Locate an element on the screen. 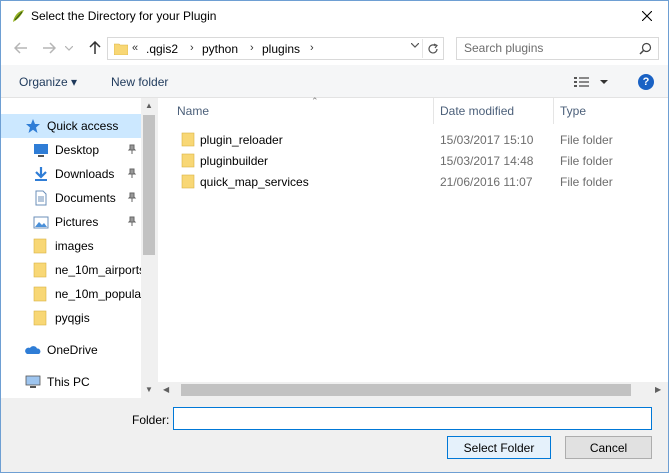 The height and width of the screenshot is (473, 669). search-icon is located at coordinates (645, 48).